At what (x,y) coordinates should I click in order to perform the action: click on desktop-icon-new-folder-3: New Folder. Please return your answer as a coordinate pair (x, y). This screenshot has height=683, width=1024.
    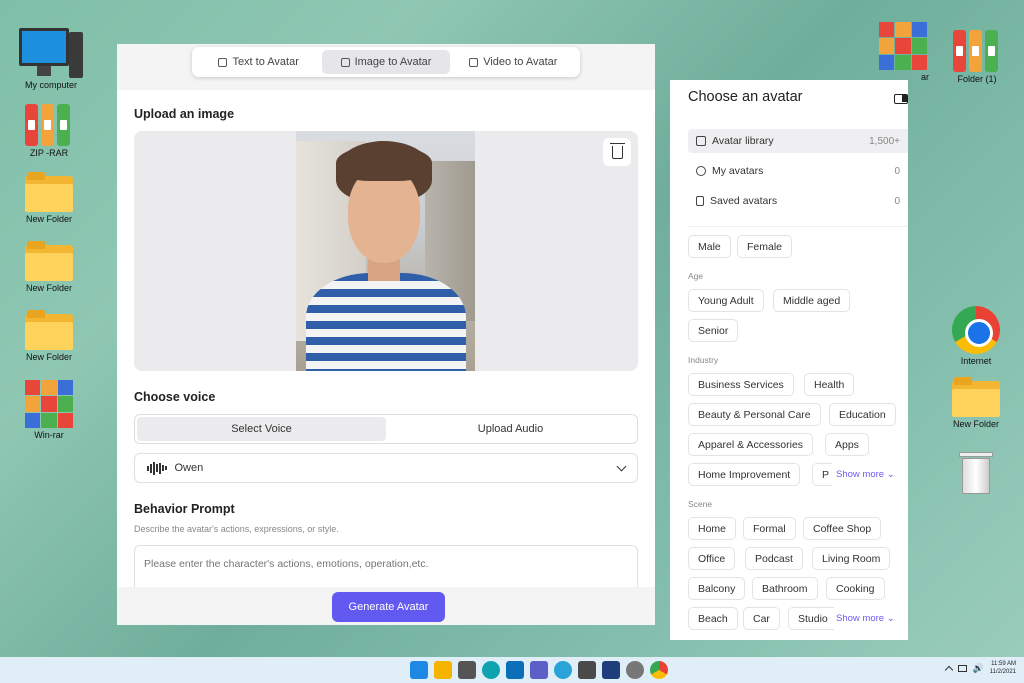
    Looking at the image, I should click on (49, 336).